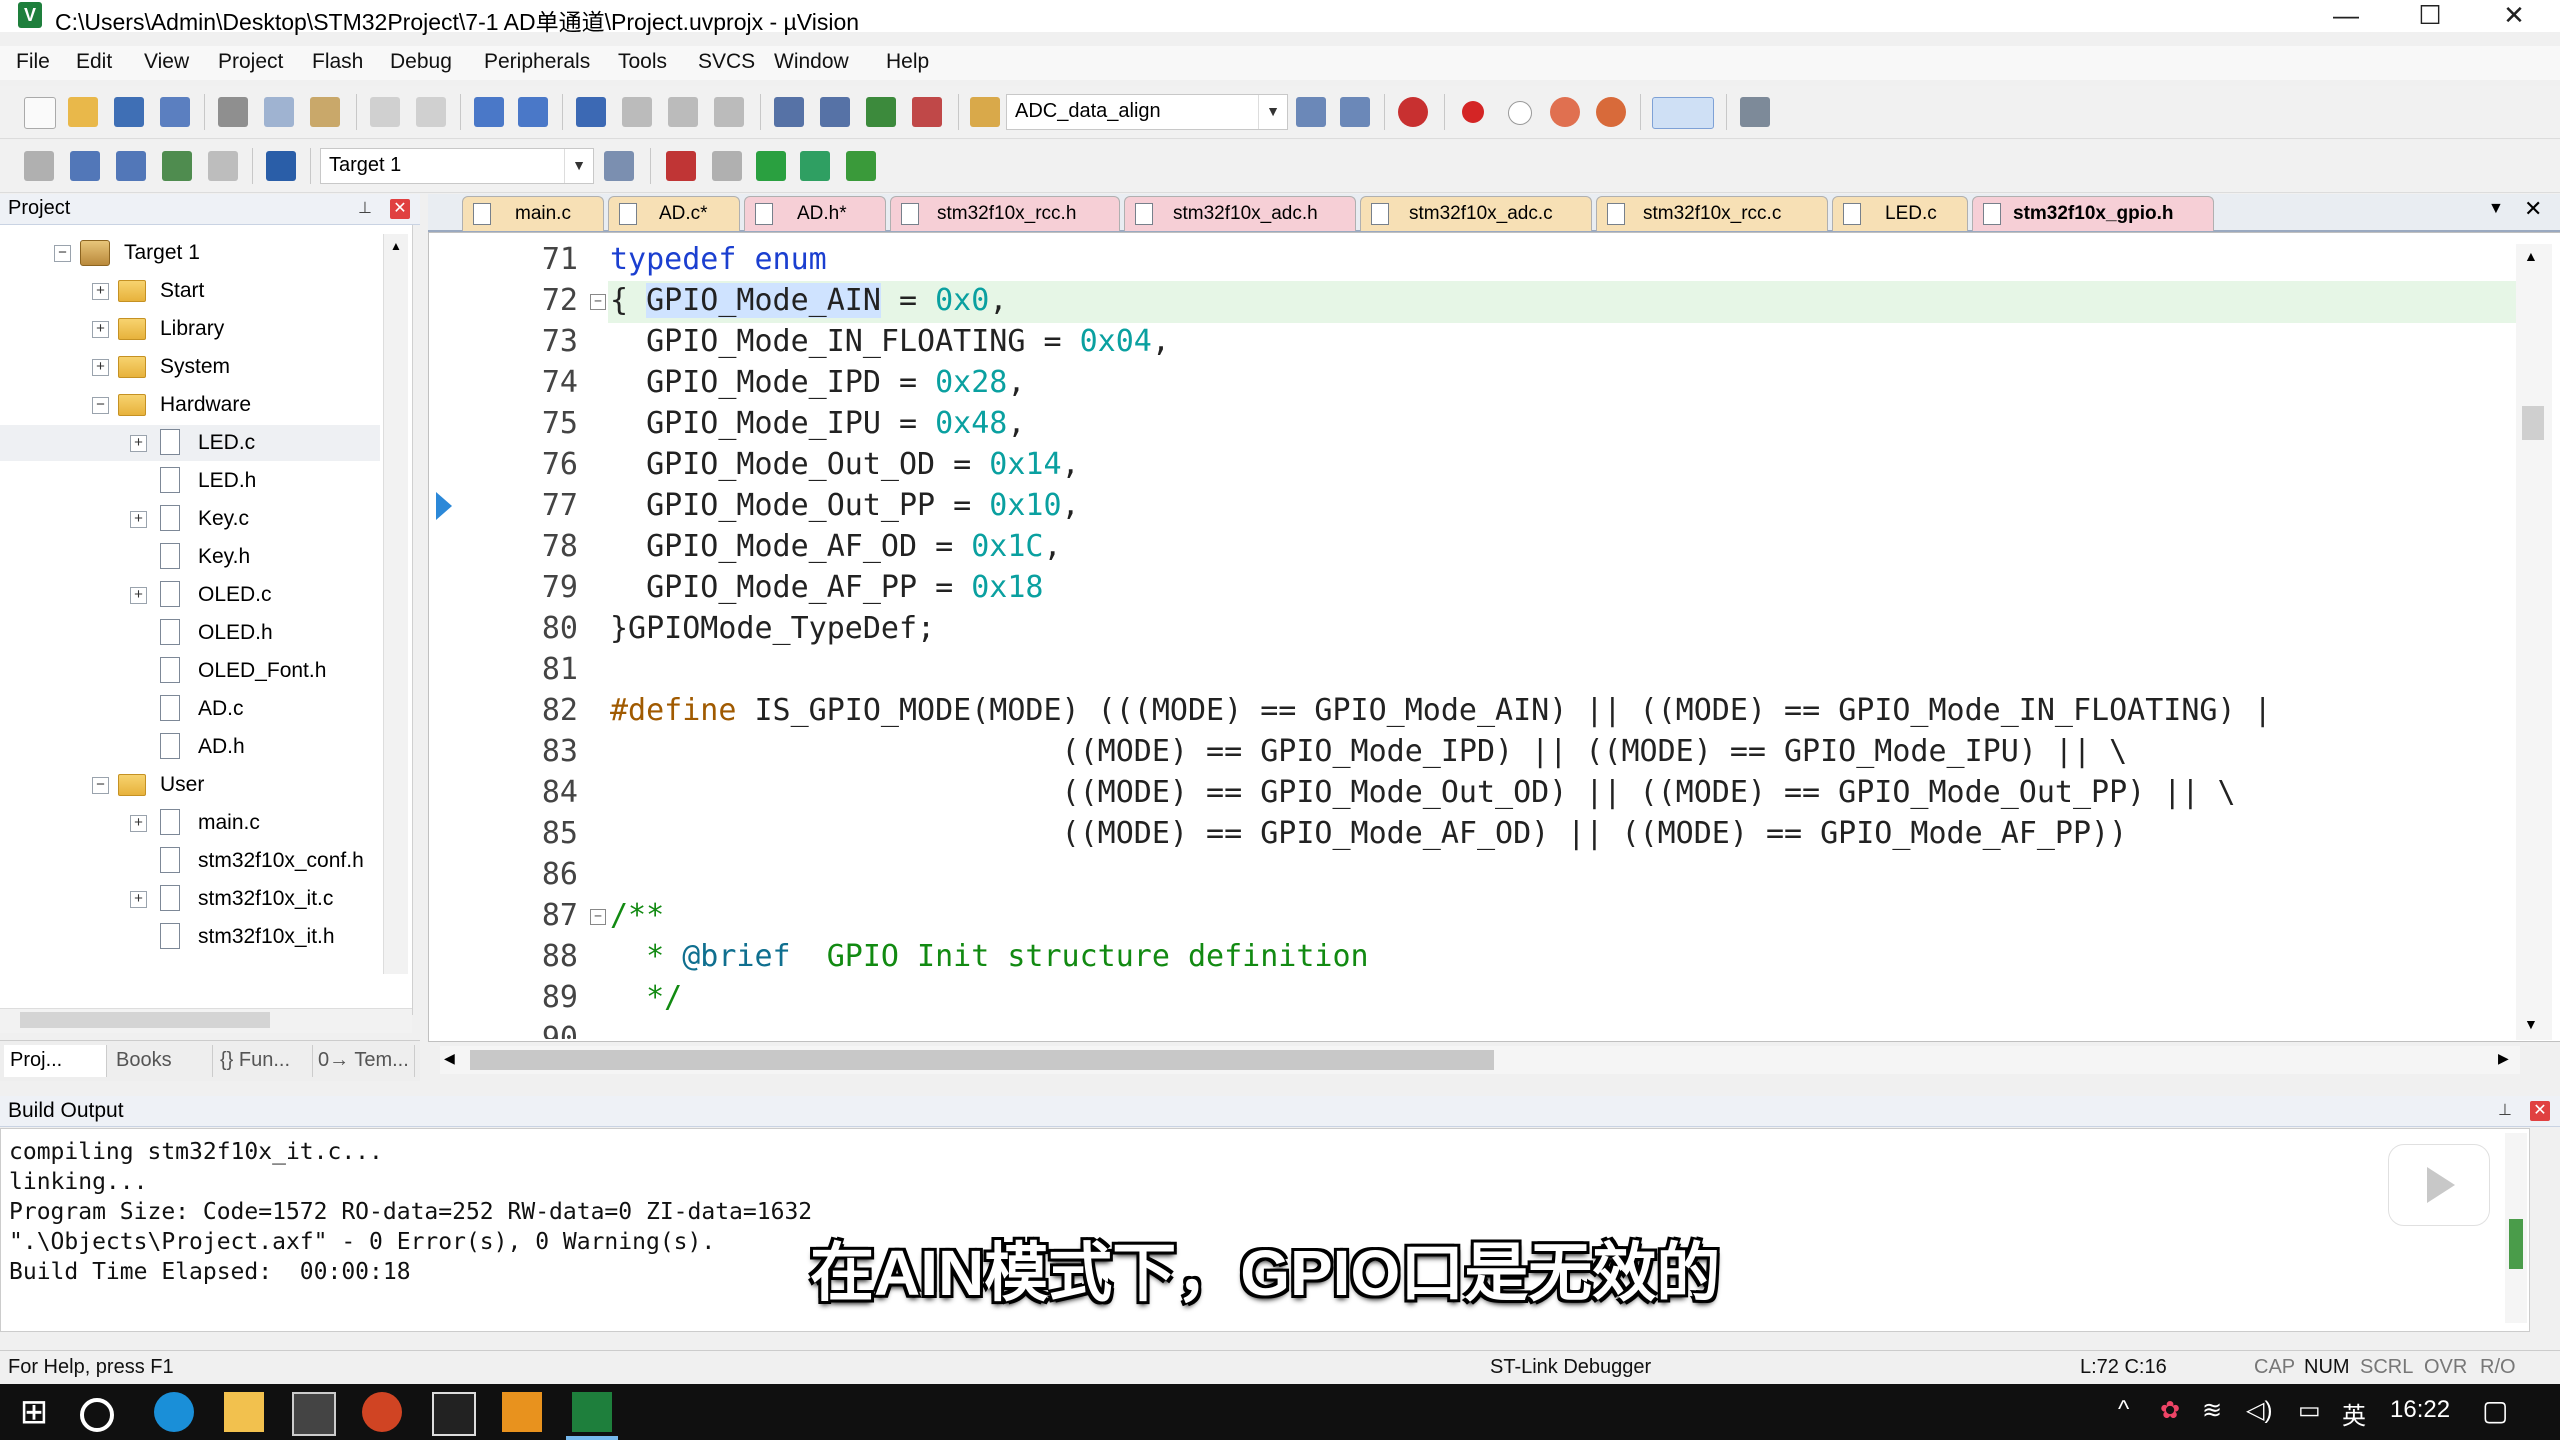 The height and width of the screenshot is (1440, 2560). Describe the element at coordinates (2346, 16) in the screenshot. I see `minimize-button: —` at that location.